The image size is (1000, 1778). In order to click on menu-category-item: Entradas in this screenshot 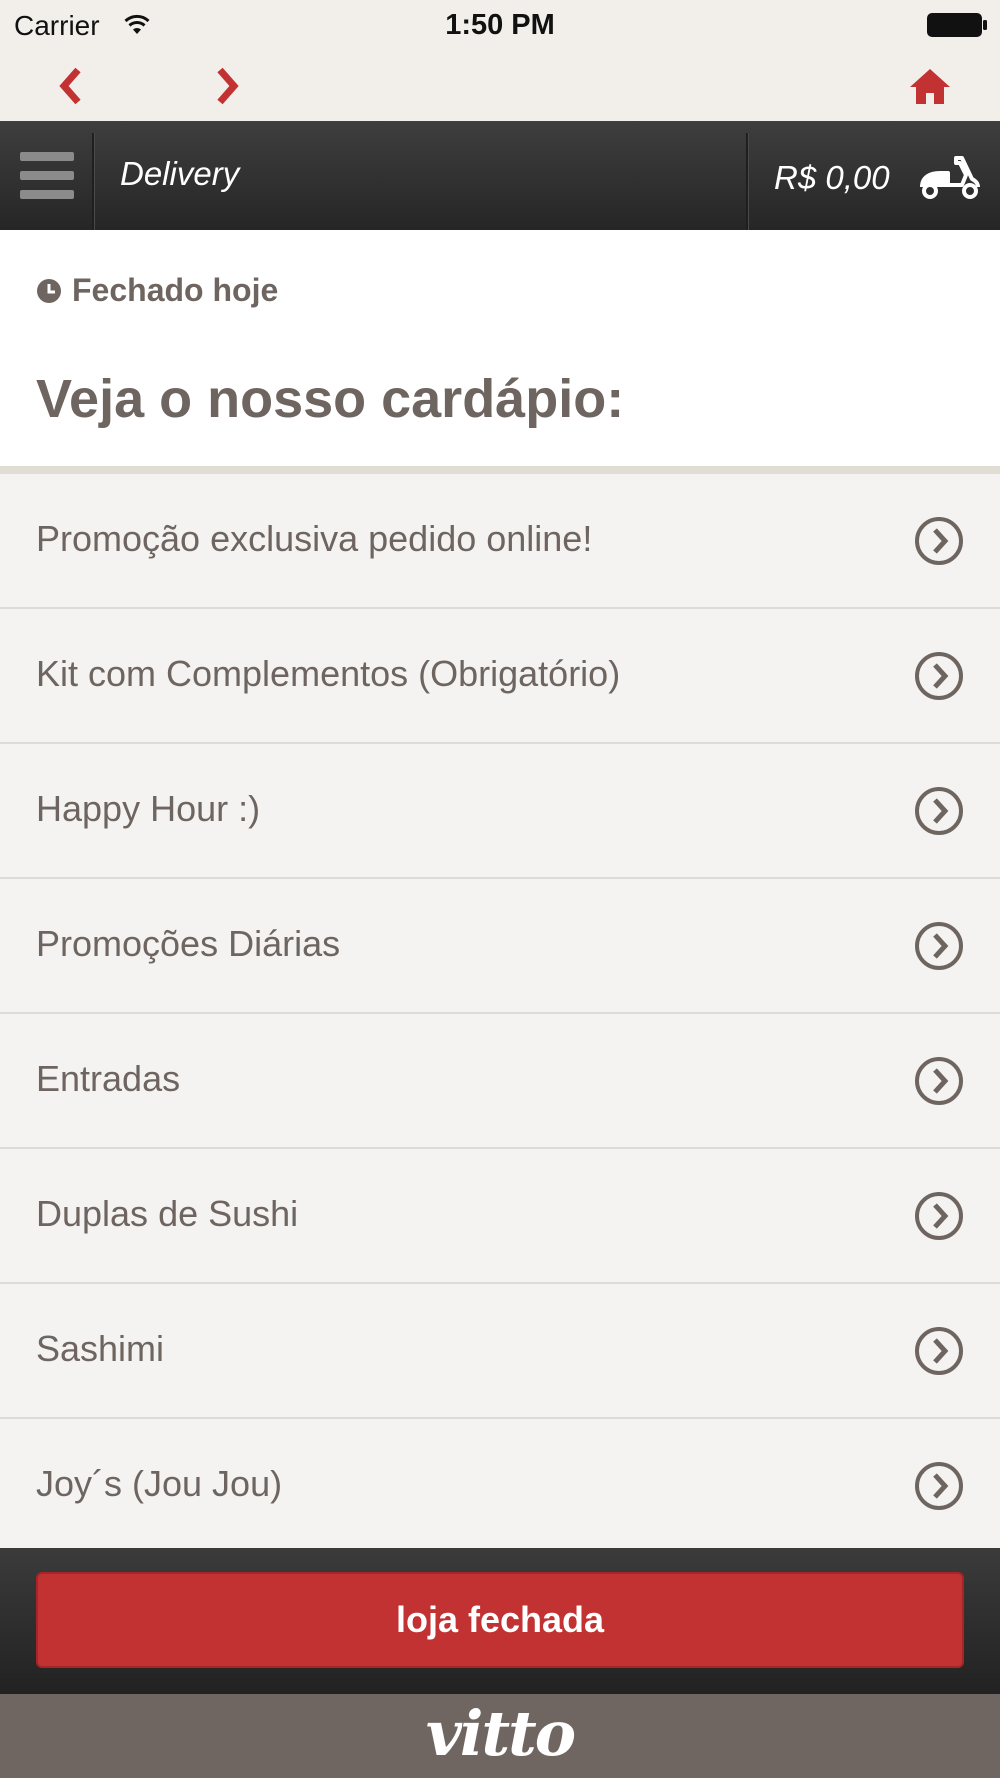, I will do `click(500, 1081)`.